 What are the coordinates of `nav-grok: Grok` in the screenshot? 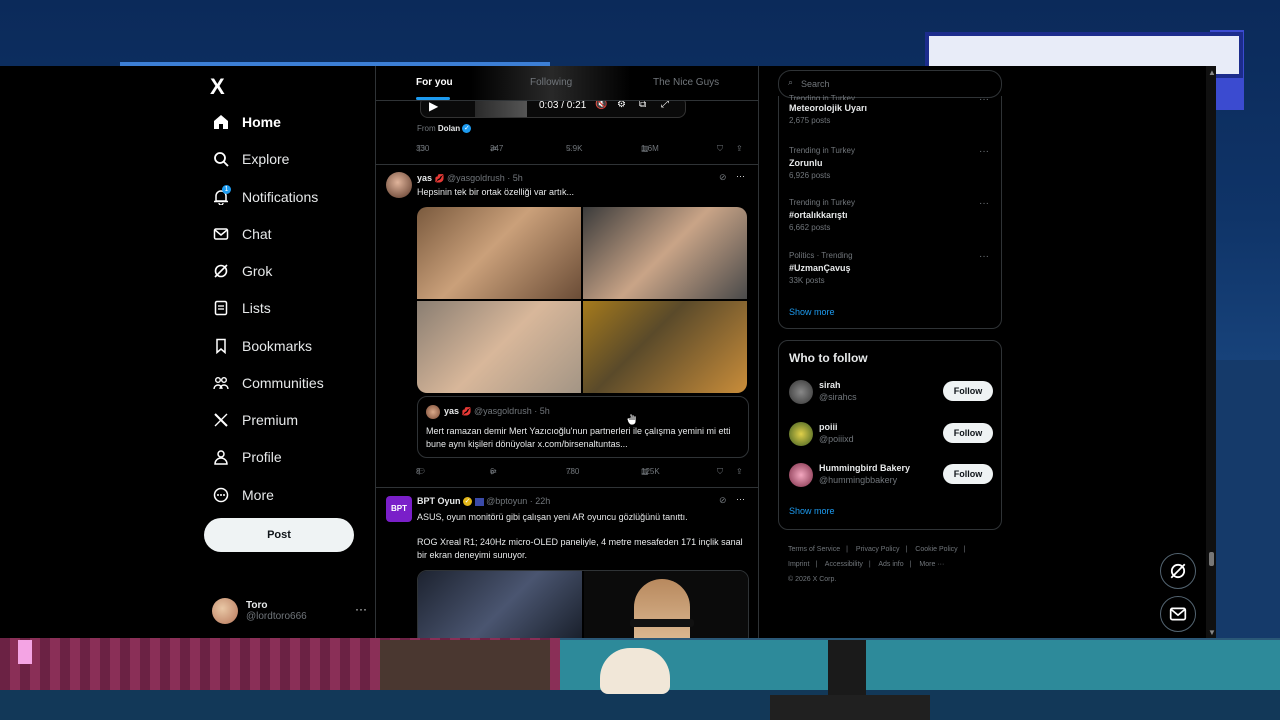 It's located at (242, 271).